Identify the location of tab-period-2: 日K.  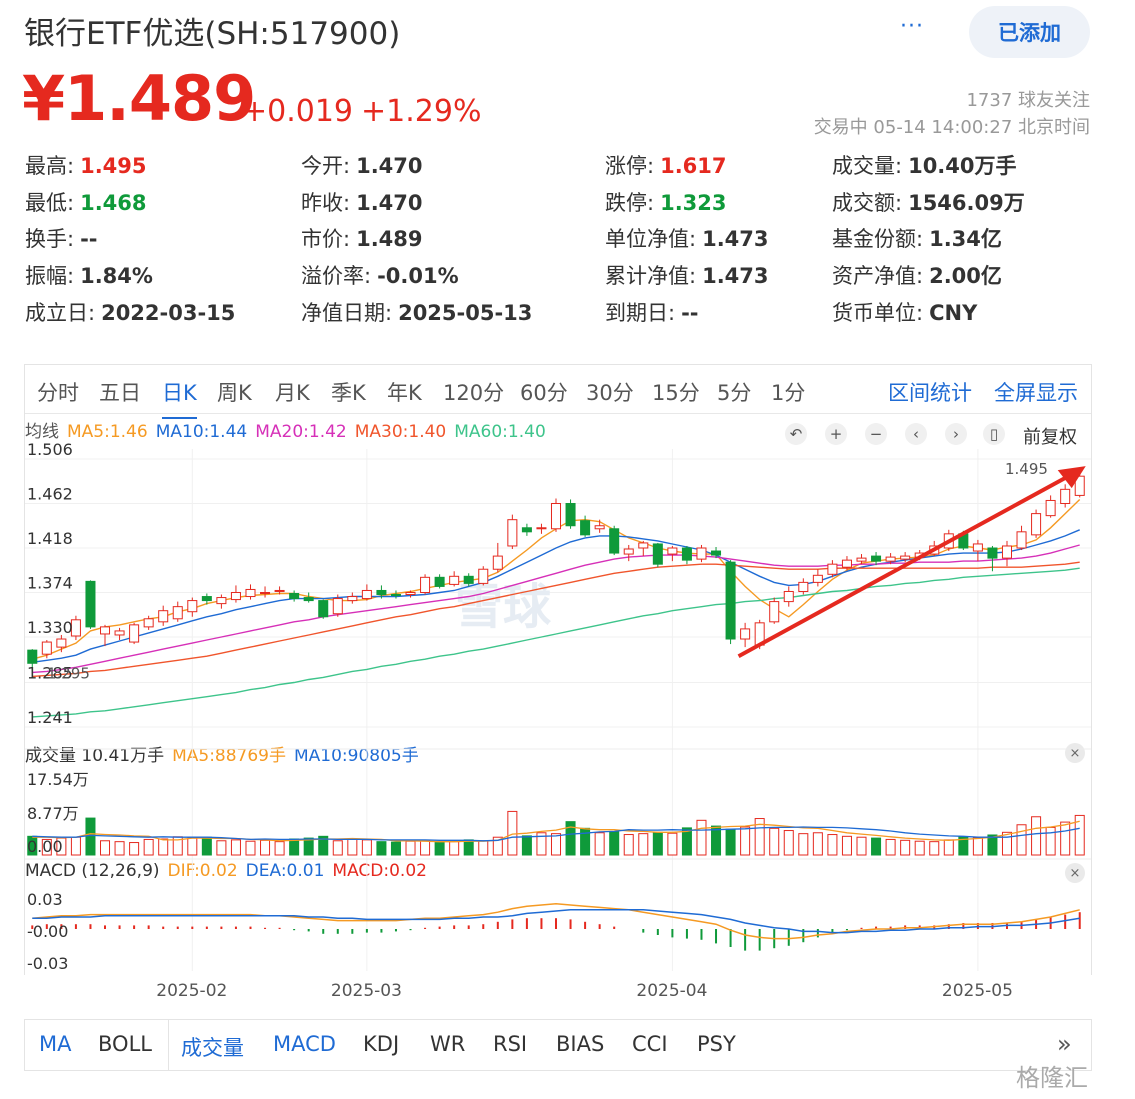
(179, 398).